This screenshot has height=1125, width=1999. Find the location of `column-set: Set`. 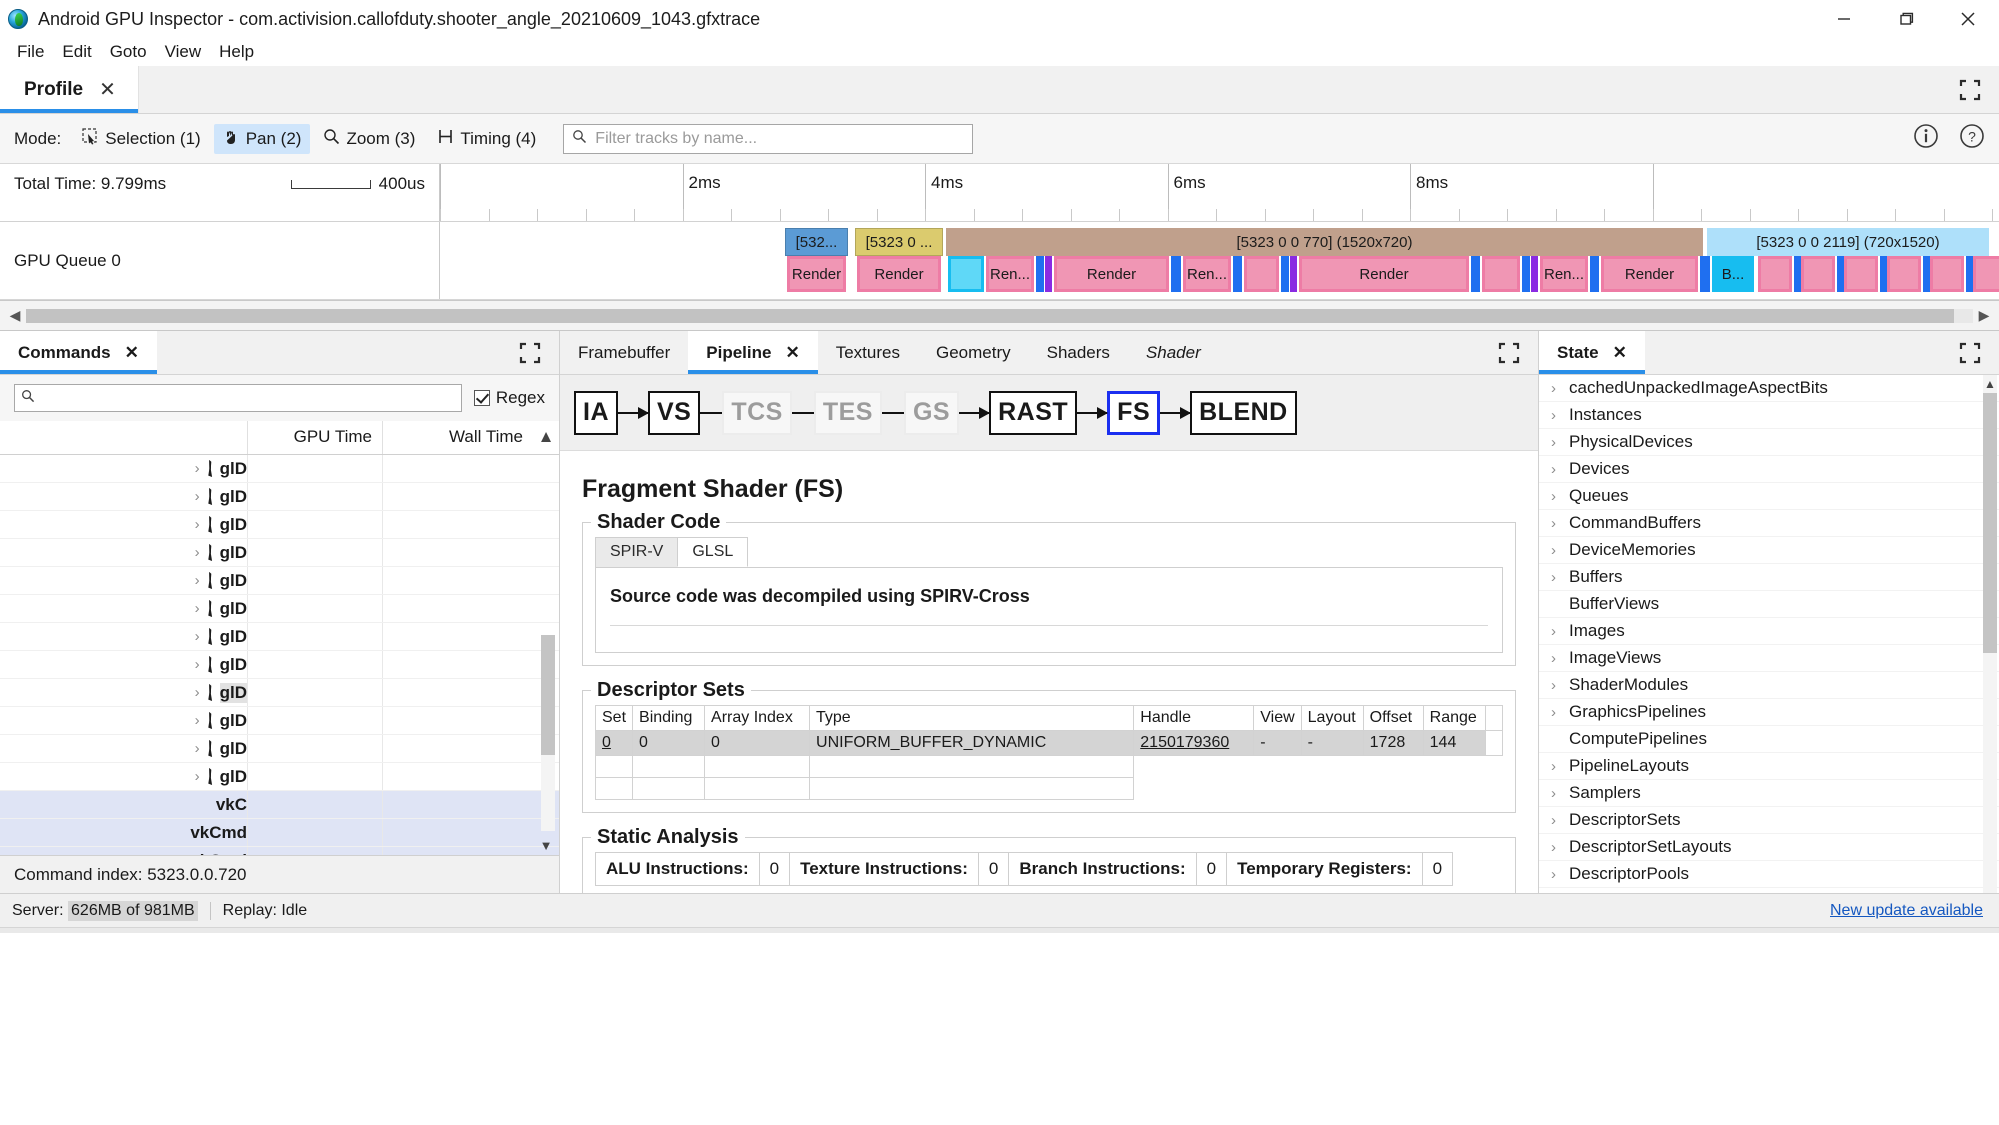

column-set: Set is located at coordinates (614, 718).